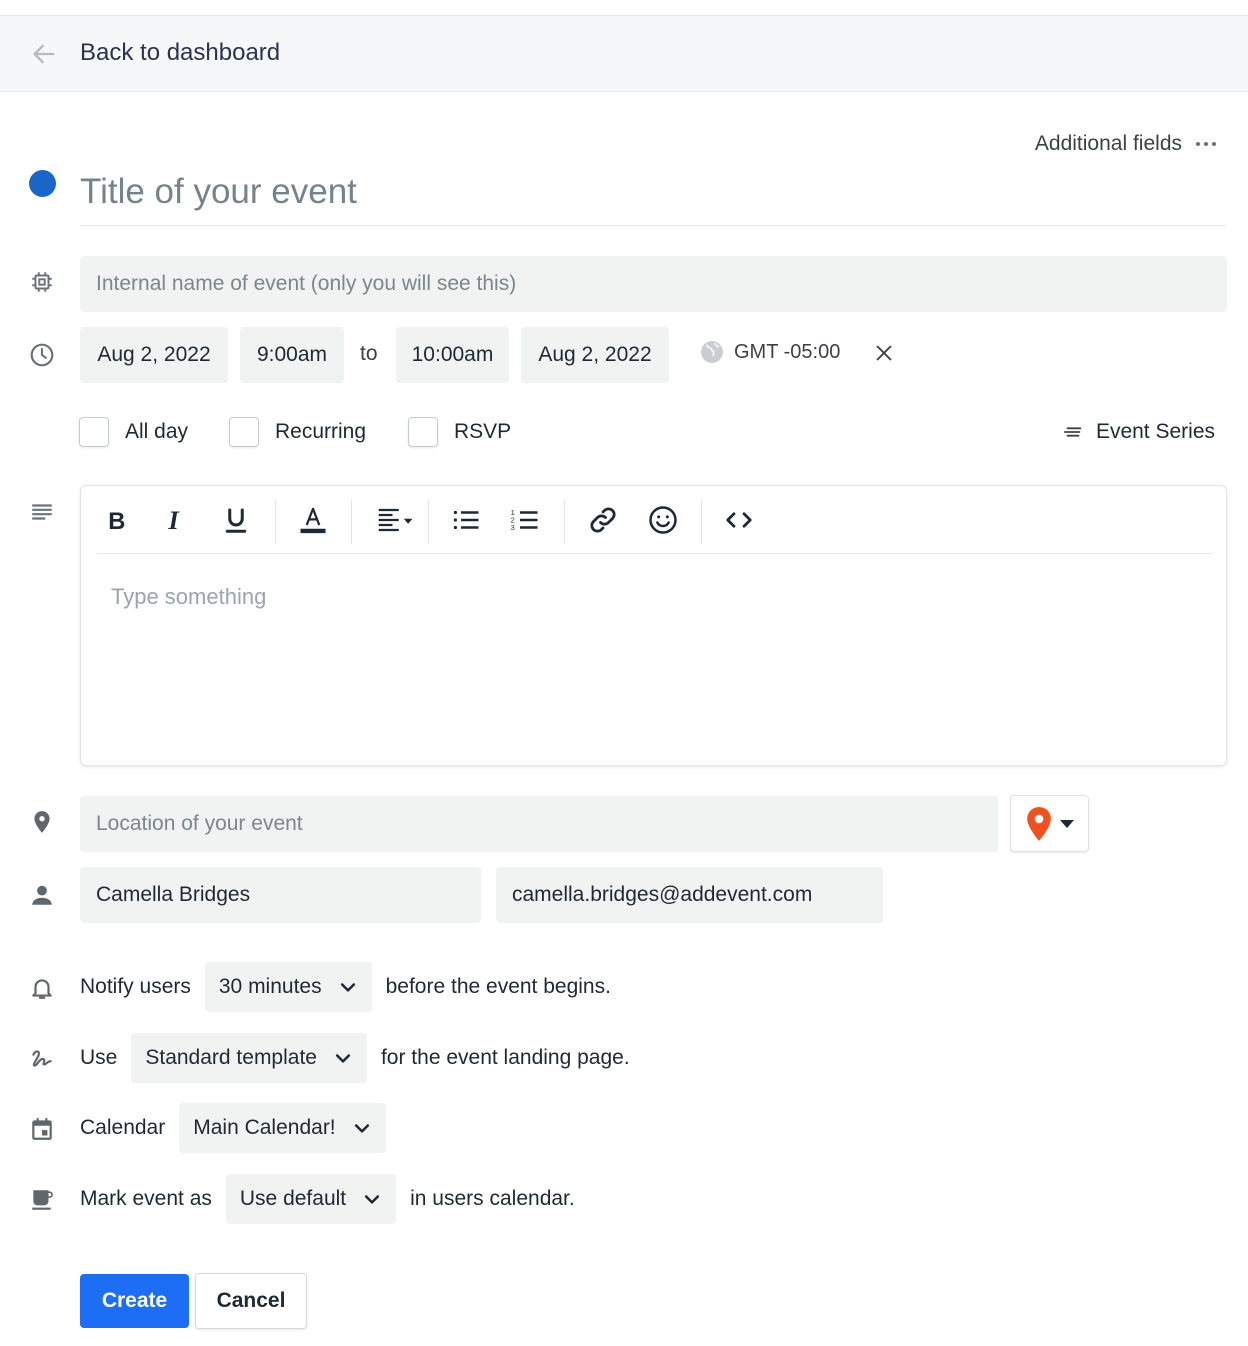 The height and width of the screenshot is (1346, 1248). What do you see at coordinates (42, 512) in the screenshot?
I see `description-icon` at bounding box center [42, 512].